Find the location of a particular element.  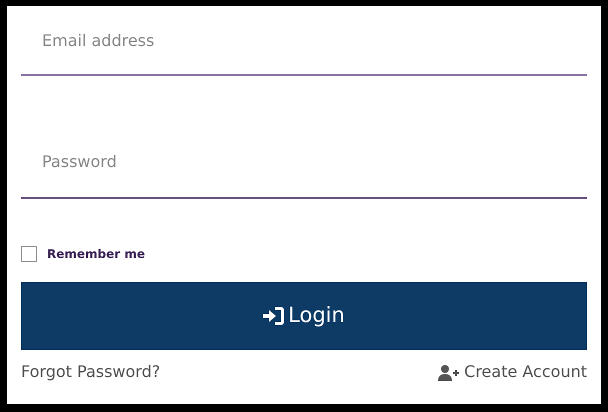

forgot-password-link: Forgot Password? is located at coordinates (90, 372).